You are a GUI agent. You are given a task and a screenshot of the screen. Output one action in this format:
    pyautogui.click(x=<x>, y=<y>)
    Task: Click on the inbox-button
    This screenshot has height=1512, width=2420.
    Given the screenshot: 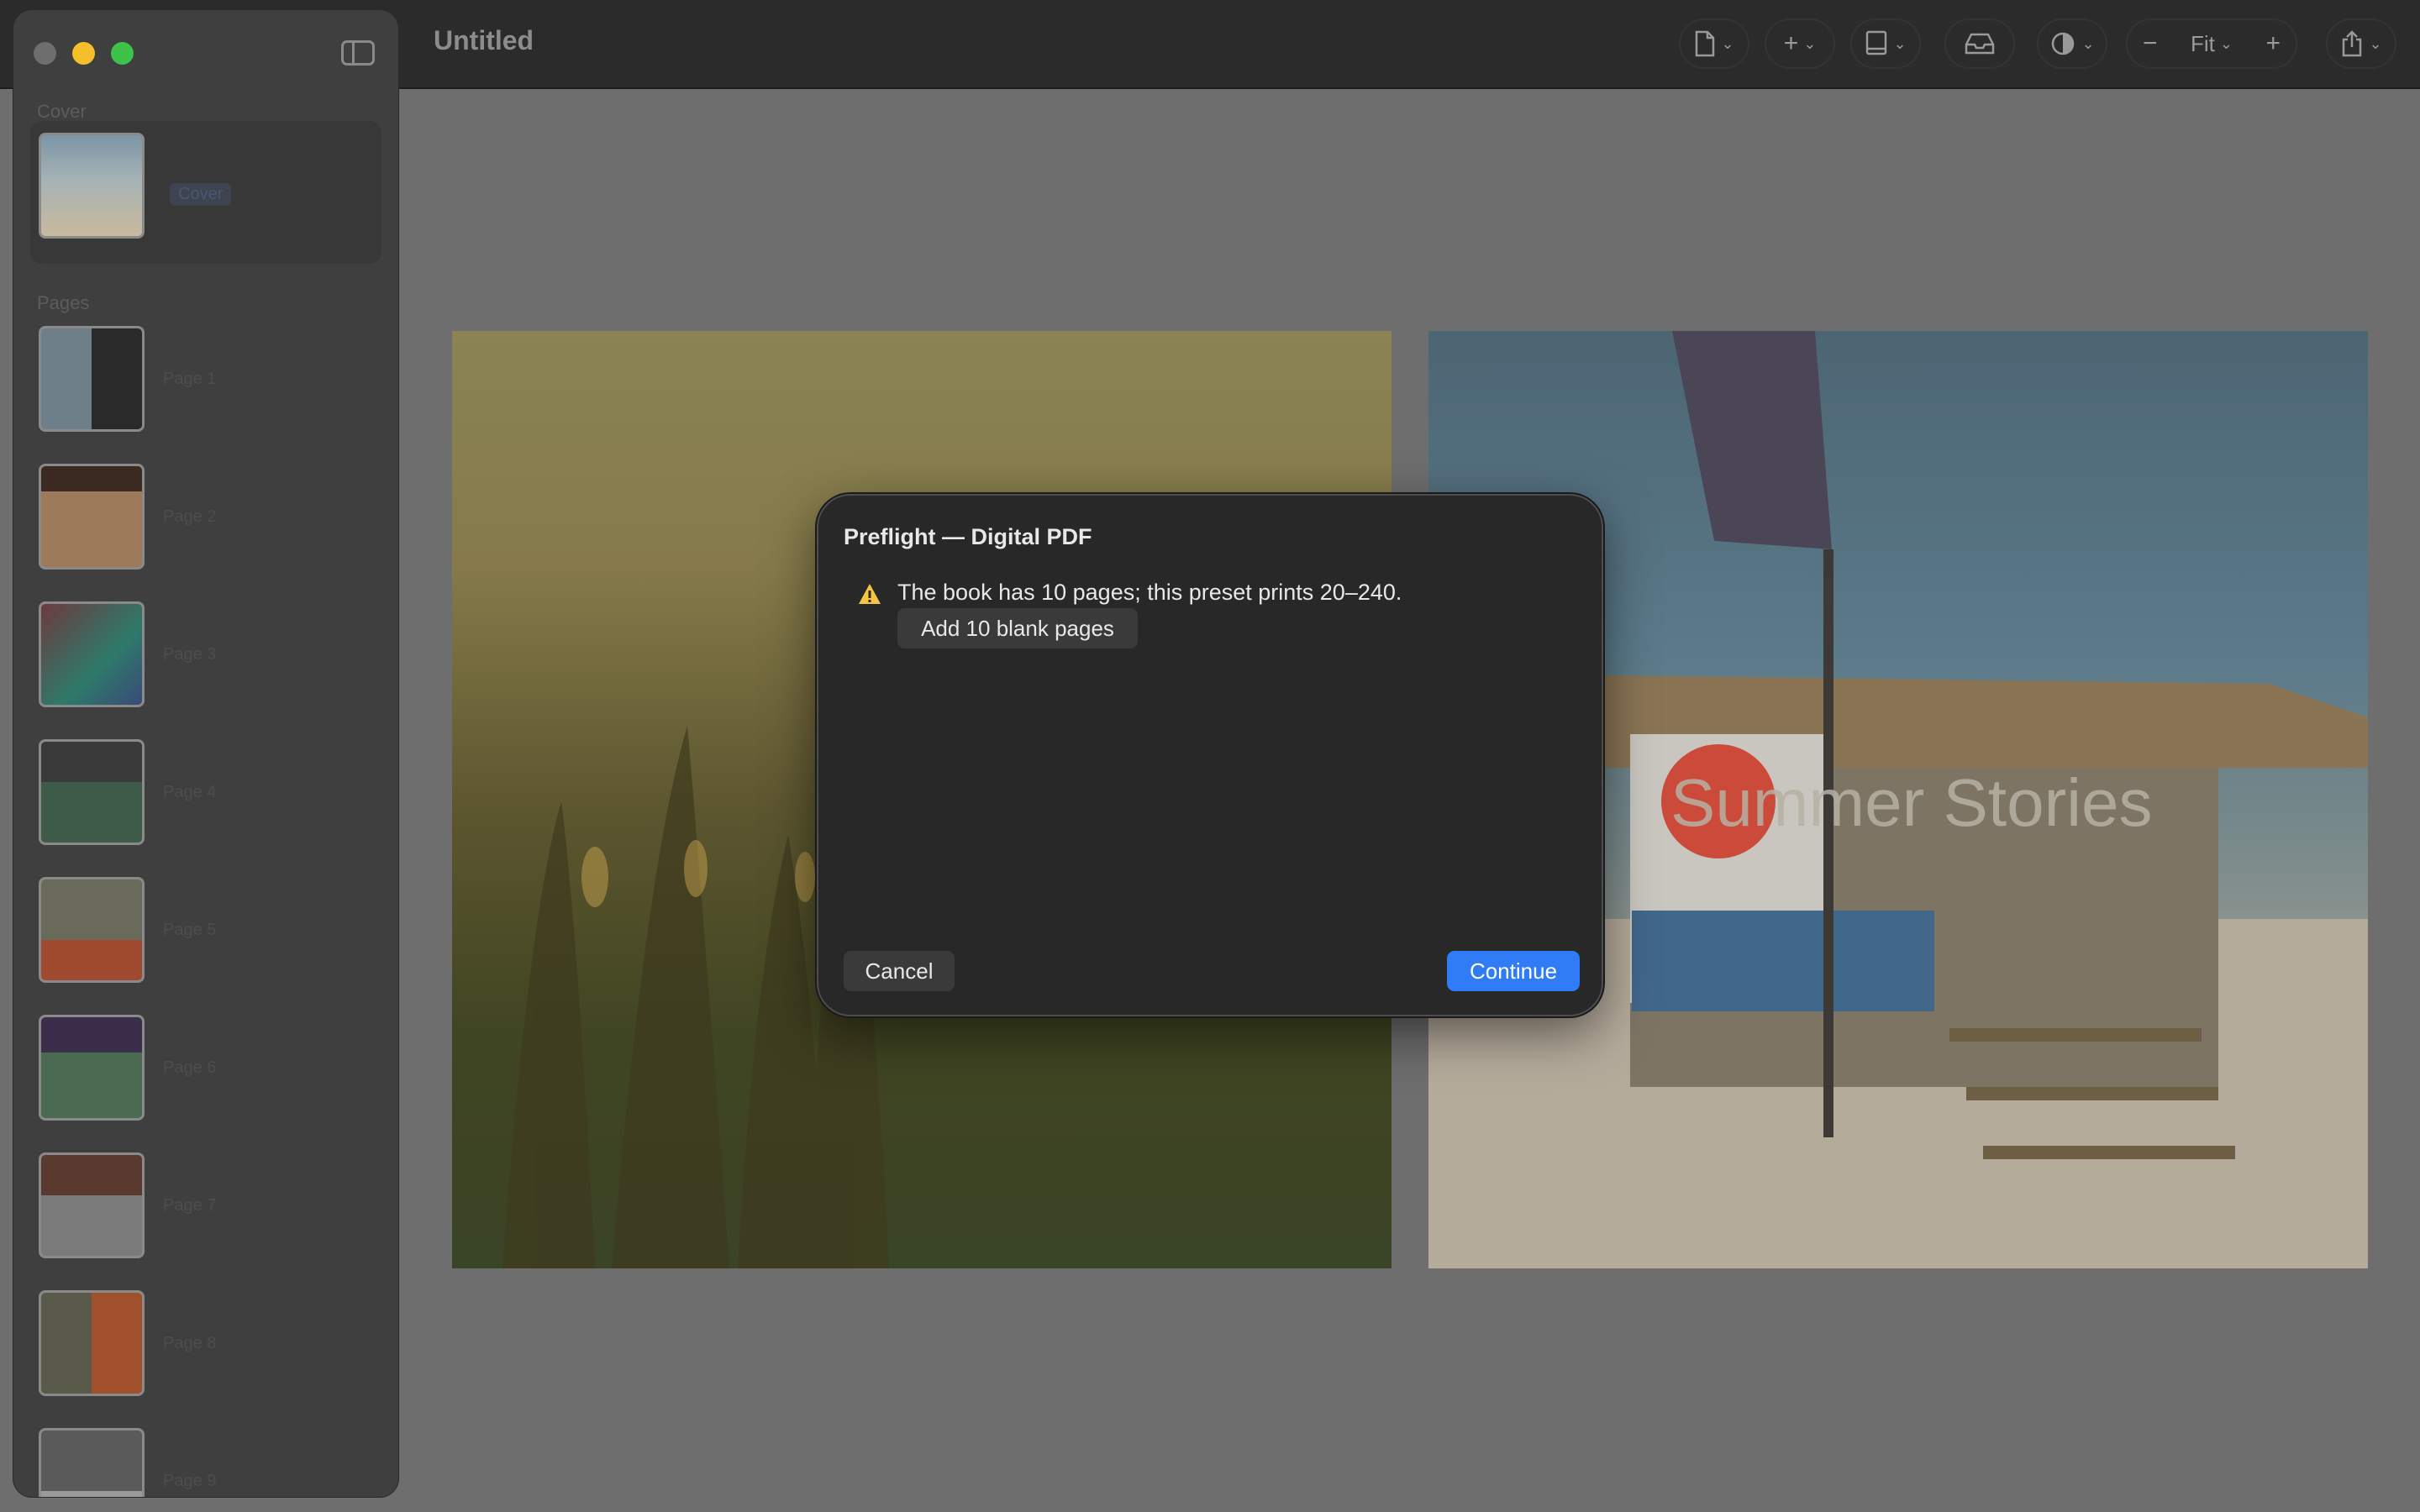 What is the action you would take?
    pyautogui.click(x=1980, y=43)
    